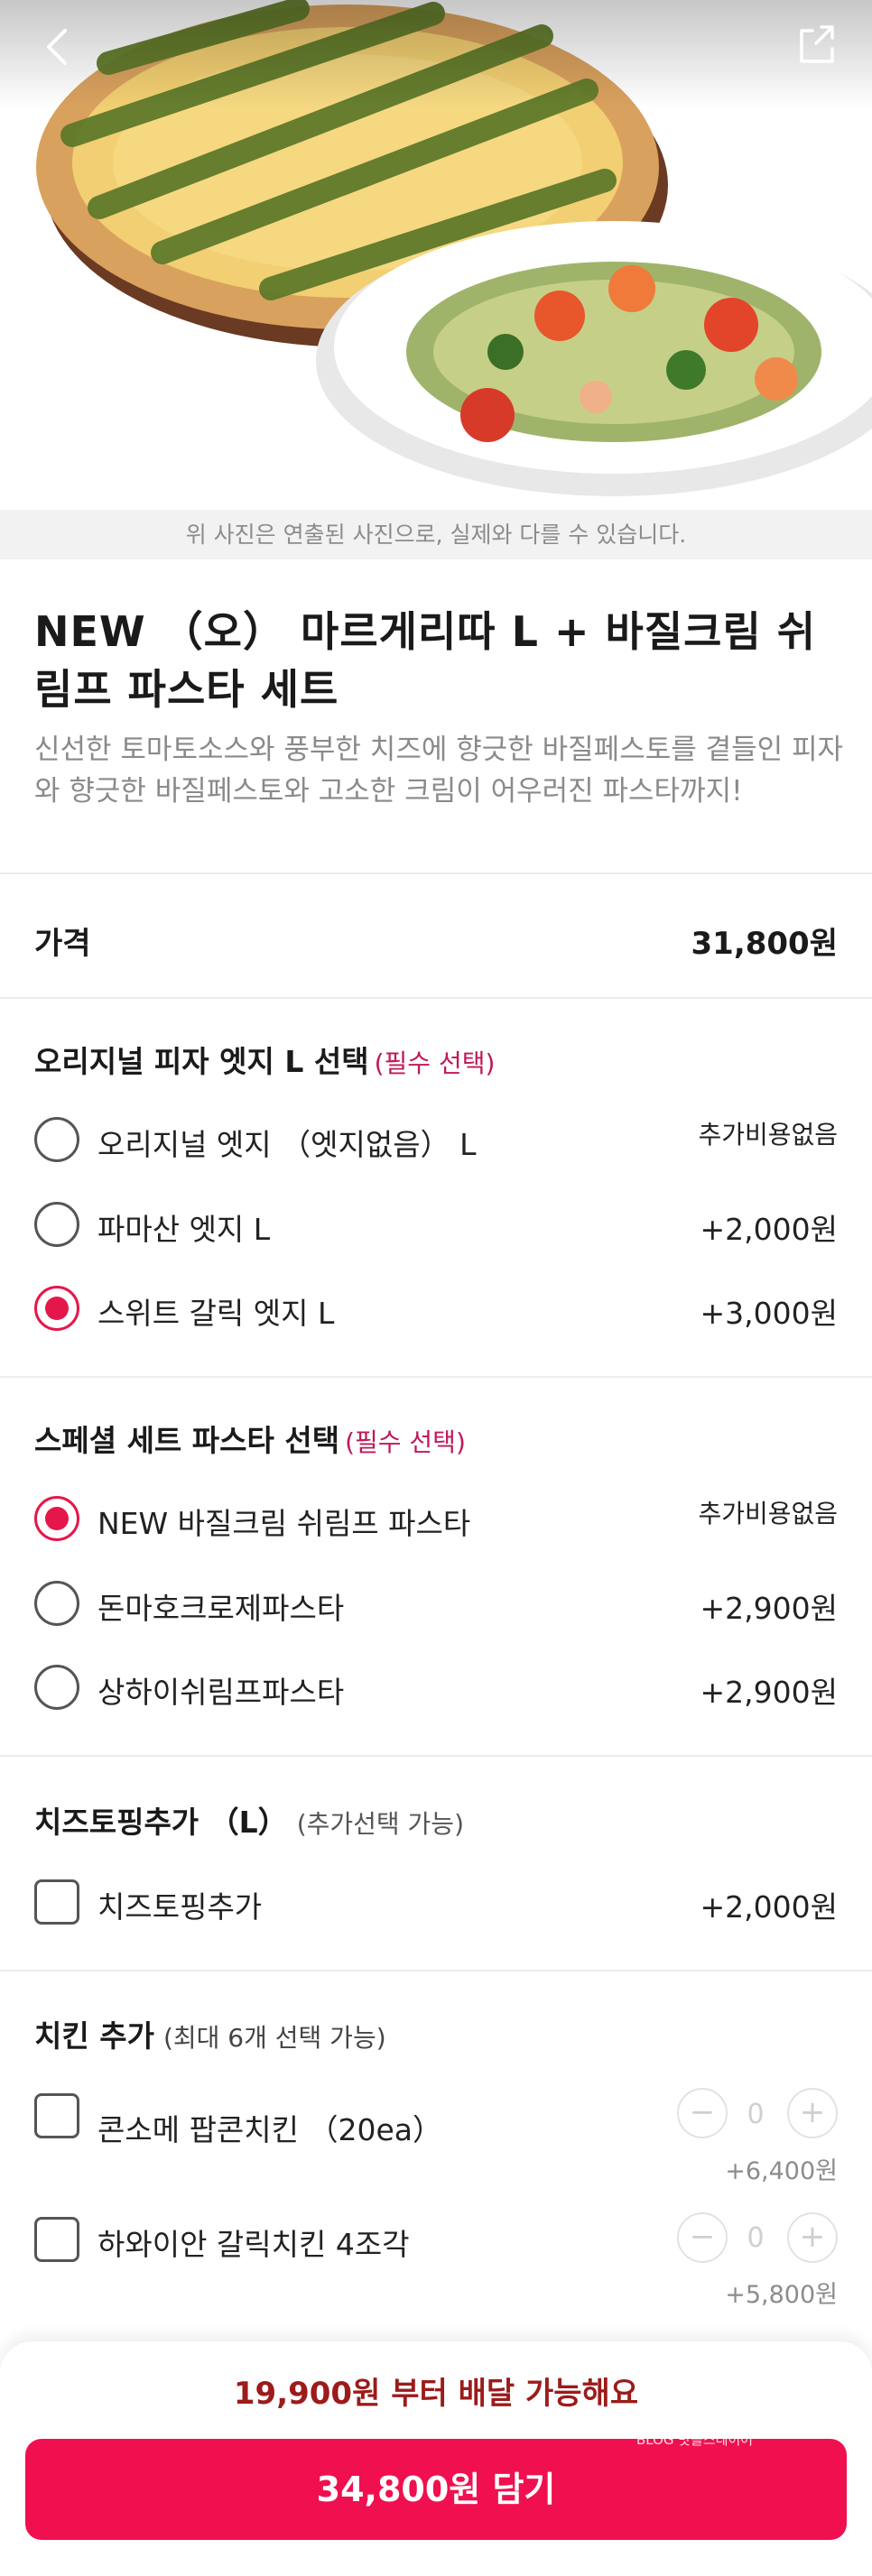 This screenshot has width=872, height=2576. What do you see at coordinates (764, 944) in the screenshot?
I see `price-value: 31,800원` at bounding box center [764, 944].